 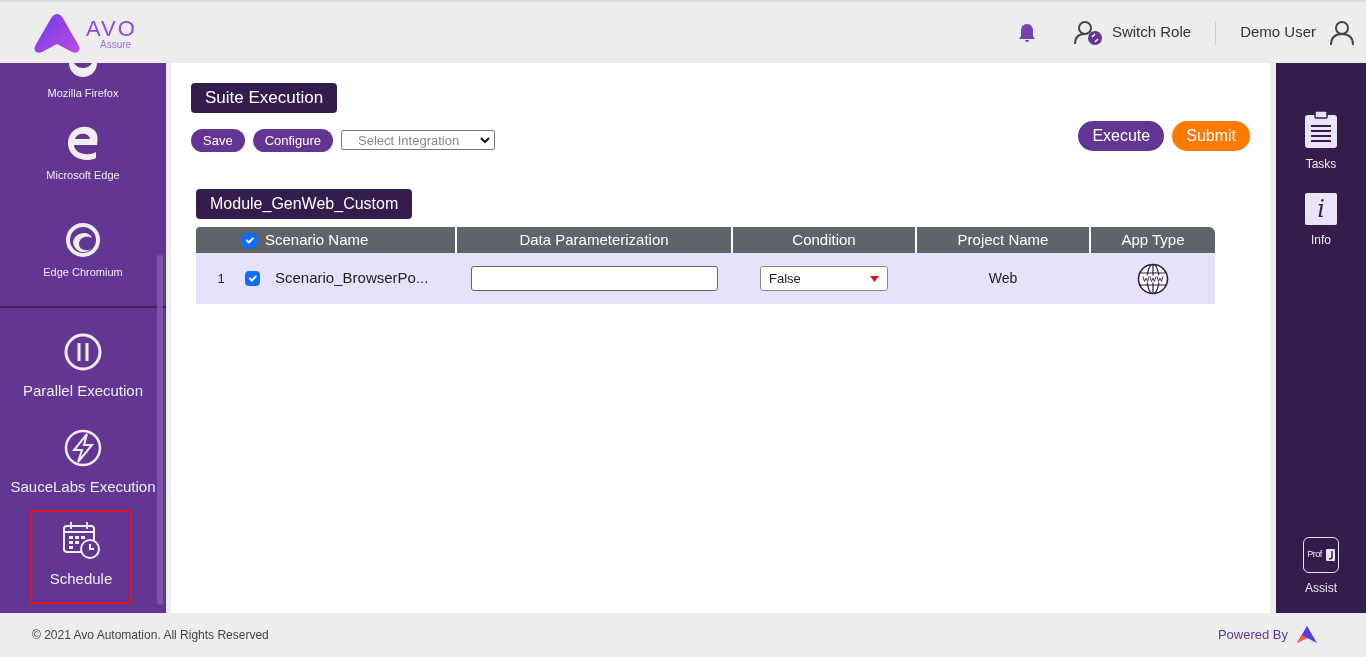 What do you see at coordinates (83, 87) in the screenshot?
I see `sidebar-item: Mozilla Firefox` at bounding box center [83, 87].